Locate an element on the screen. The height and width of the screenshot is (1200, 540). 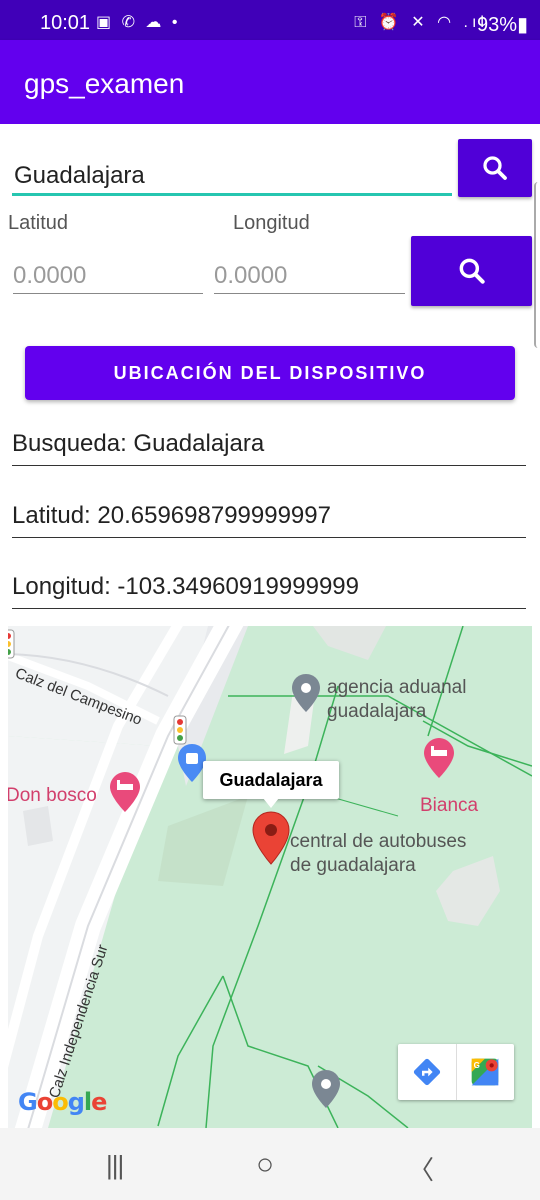
directions-icon is located at coordinates (426, 1072).